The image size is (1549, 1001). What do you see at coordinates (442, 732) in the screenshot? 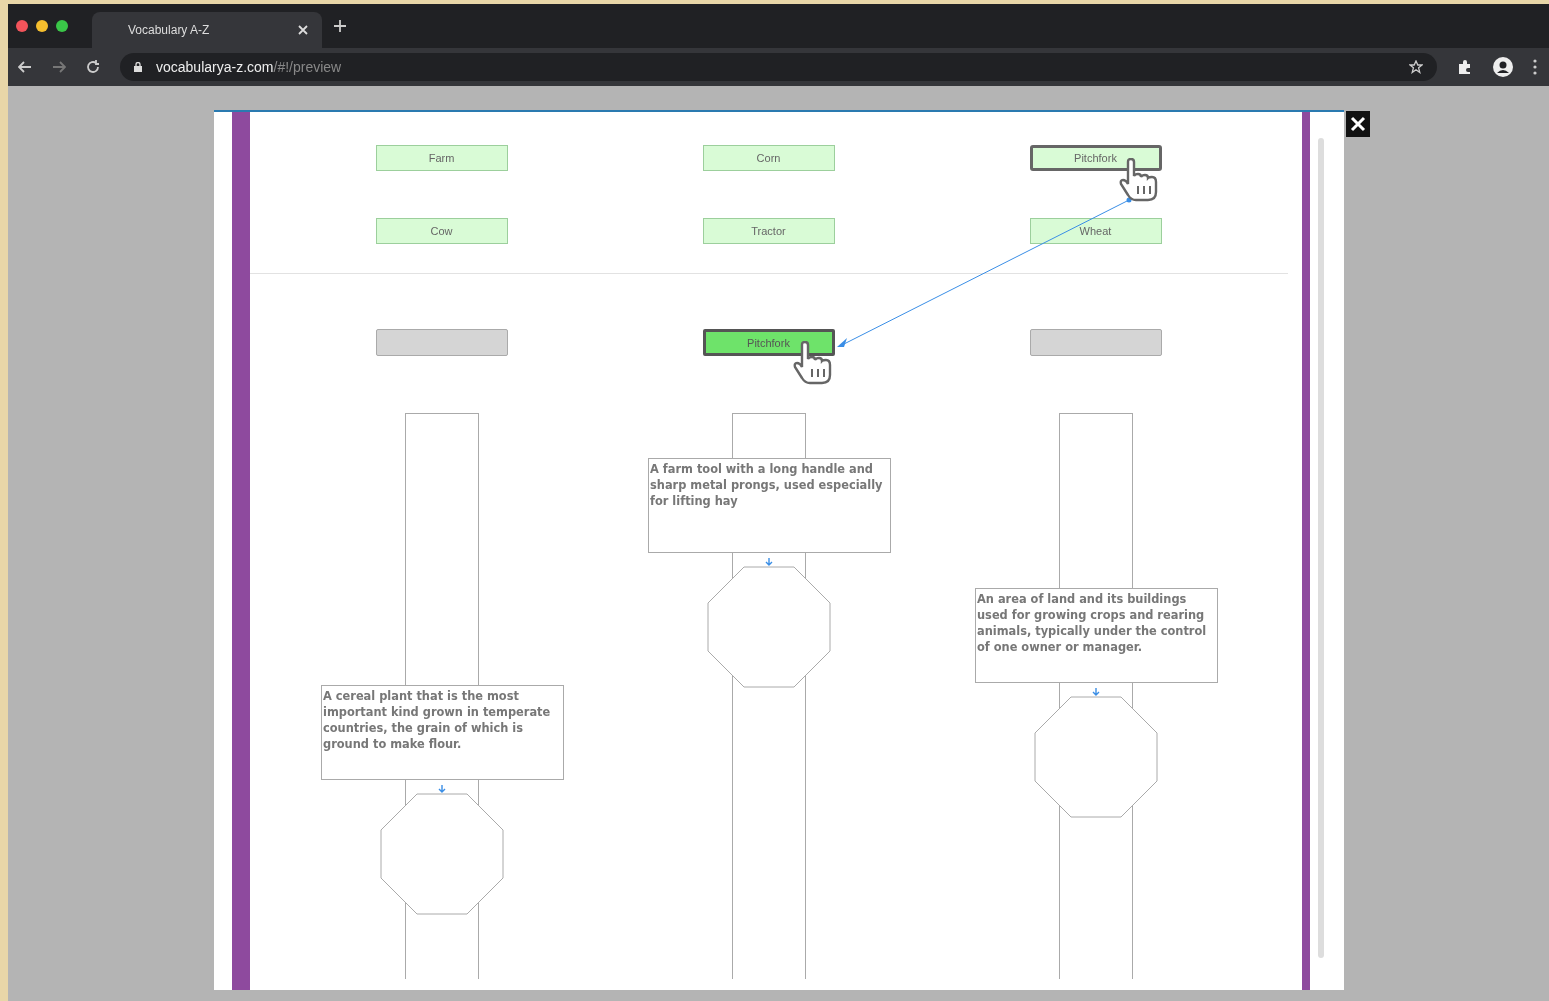
I see `definition-text: A cereal plant that is the most important kind grown in temperate countries, the grain of which is ground to make flour.` at bounding box center [442, 732].